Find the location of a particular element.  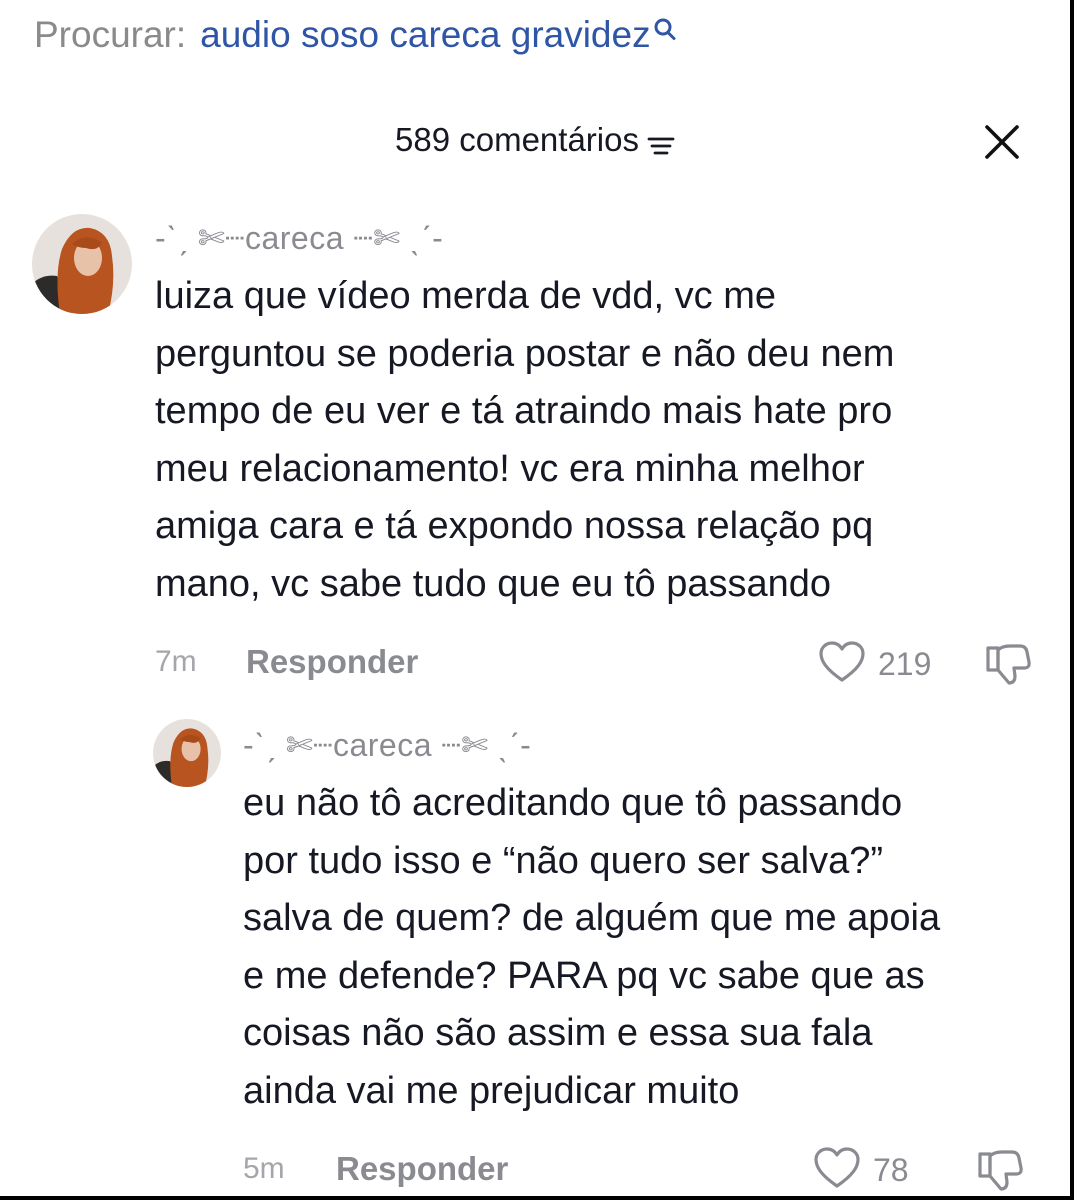

comment-line: eu não tô acreditando que tô passando is located at coordinates (573, 803).